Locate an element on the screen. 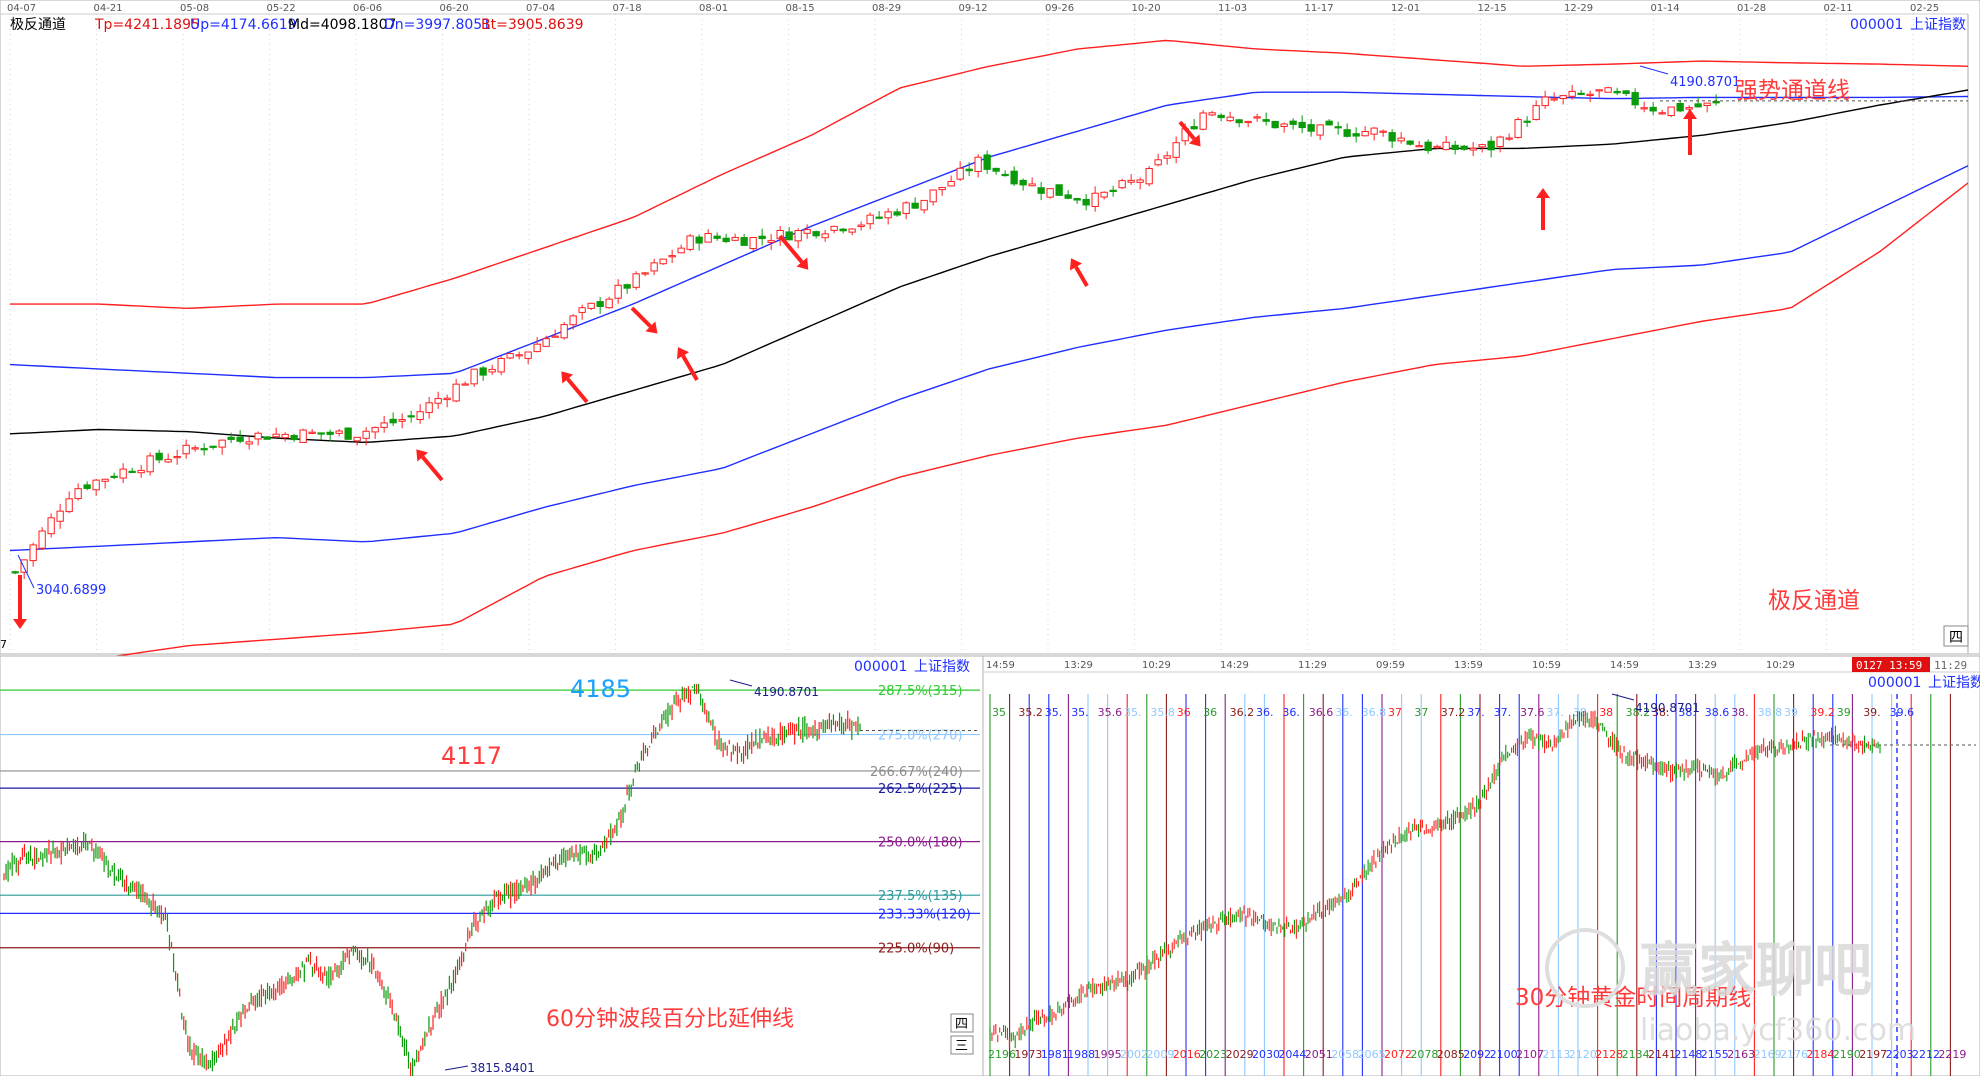 This screenshot has height=1076, width=1980. cycle-top-label: 35. is located at coordinates (1133, 712).